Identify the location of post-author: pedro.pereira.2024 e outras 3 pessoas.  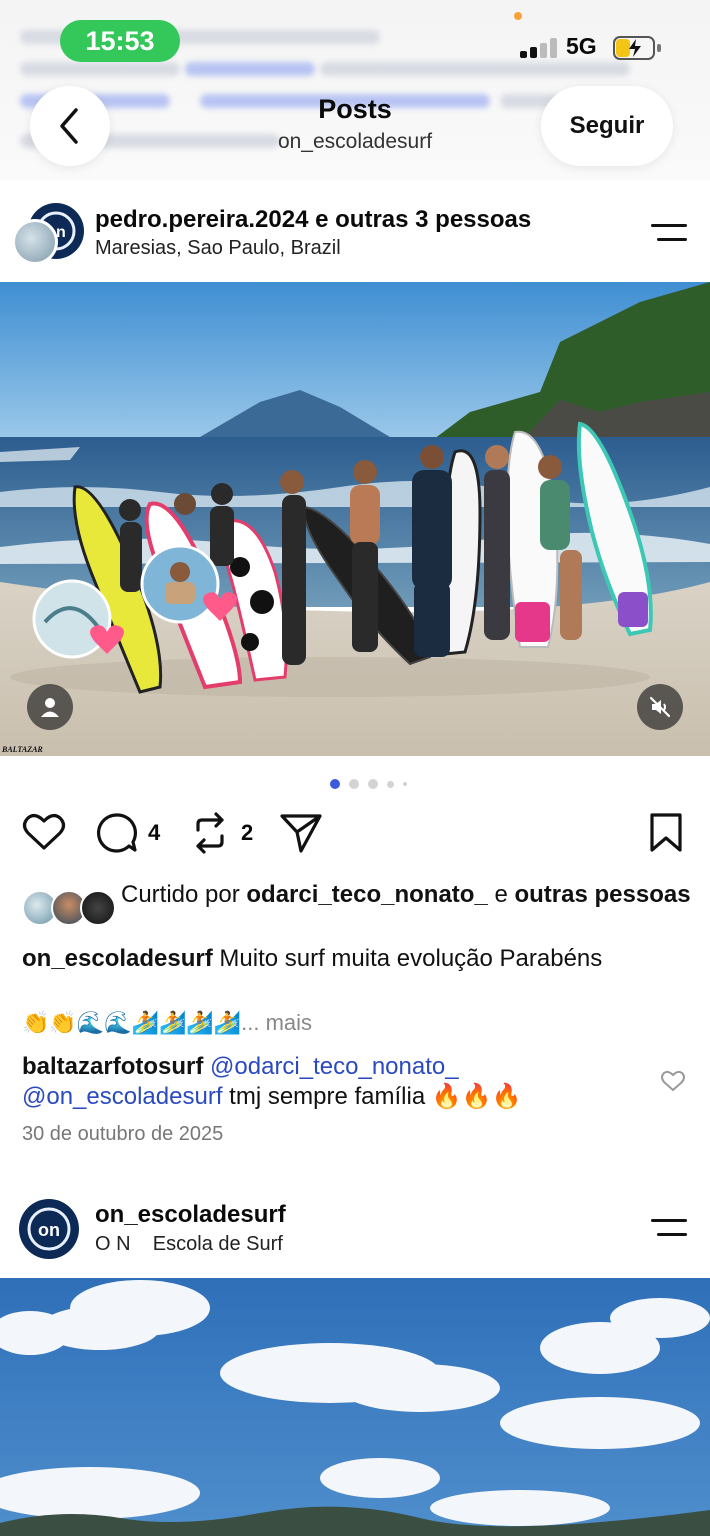
(313, 220).